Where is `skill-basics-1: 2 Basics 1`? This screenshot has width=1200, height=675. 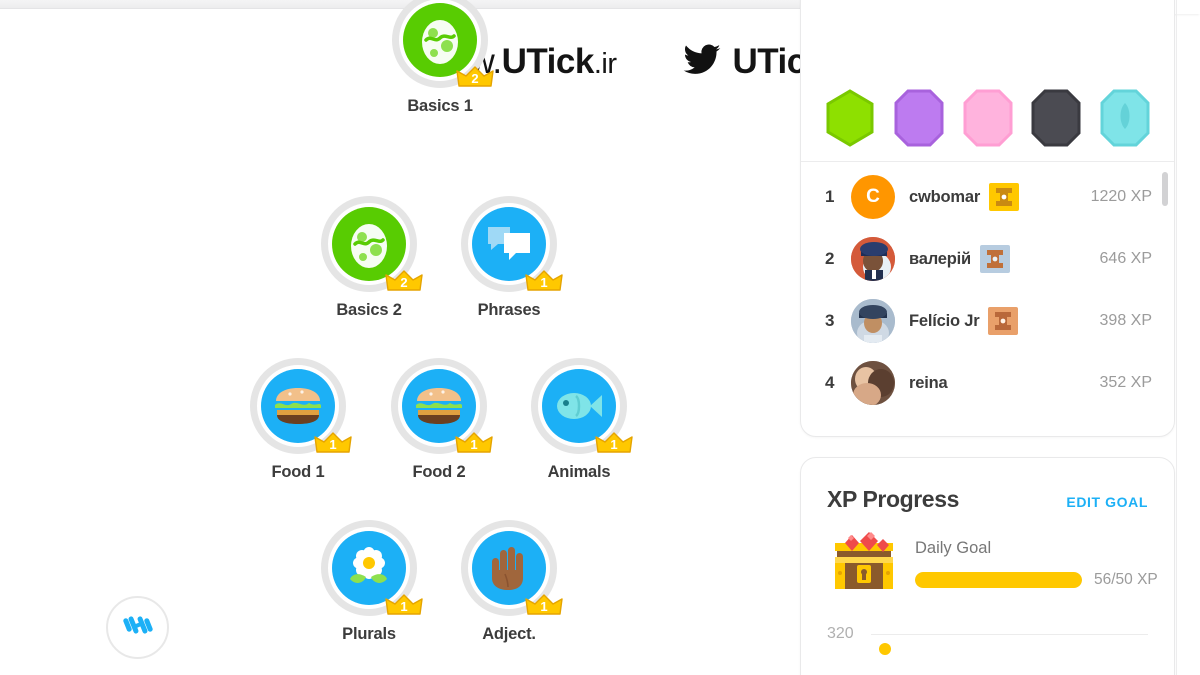
skill-basics-1: 2 Basics 1 is located at coordinates (440, 58).